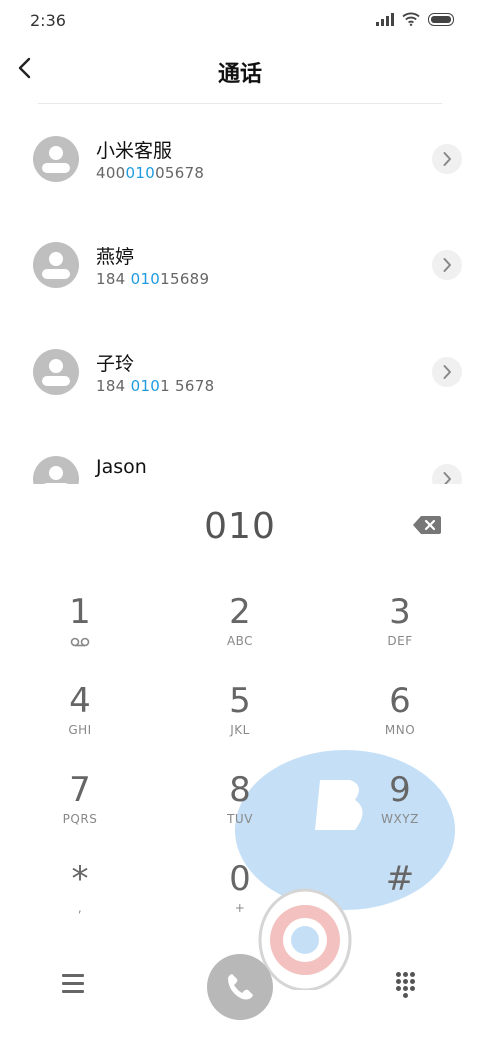 The height and width of the screenshot is (1040, 480). What do you see at coordinates (240, 879) in the screenshot?
I see `key-digit: 0` at bounding box center [240, 879].